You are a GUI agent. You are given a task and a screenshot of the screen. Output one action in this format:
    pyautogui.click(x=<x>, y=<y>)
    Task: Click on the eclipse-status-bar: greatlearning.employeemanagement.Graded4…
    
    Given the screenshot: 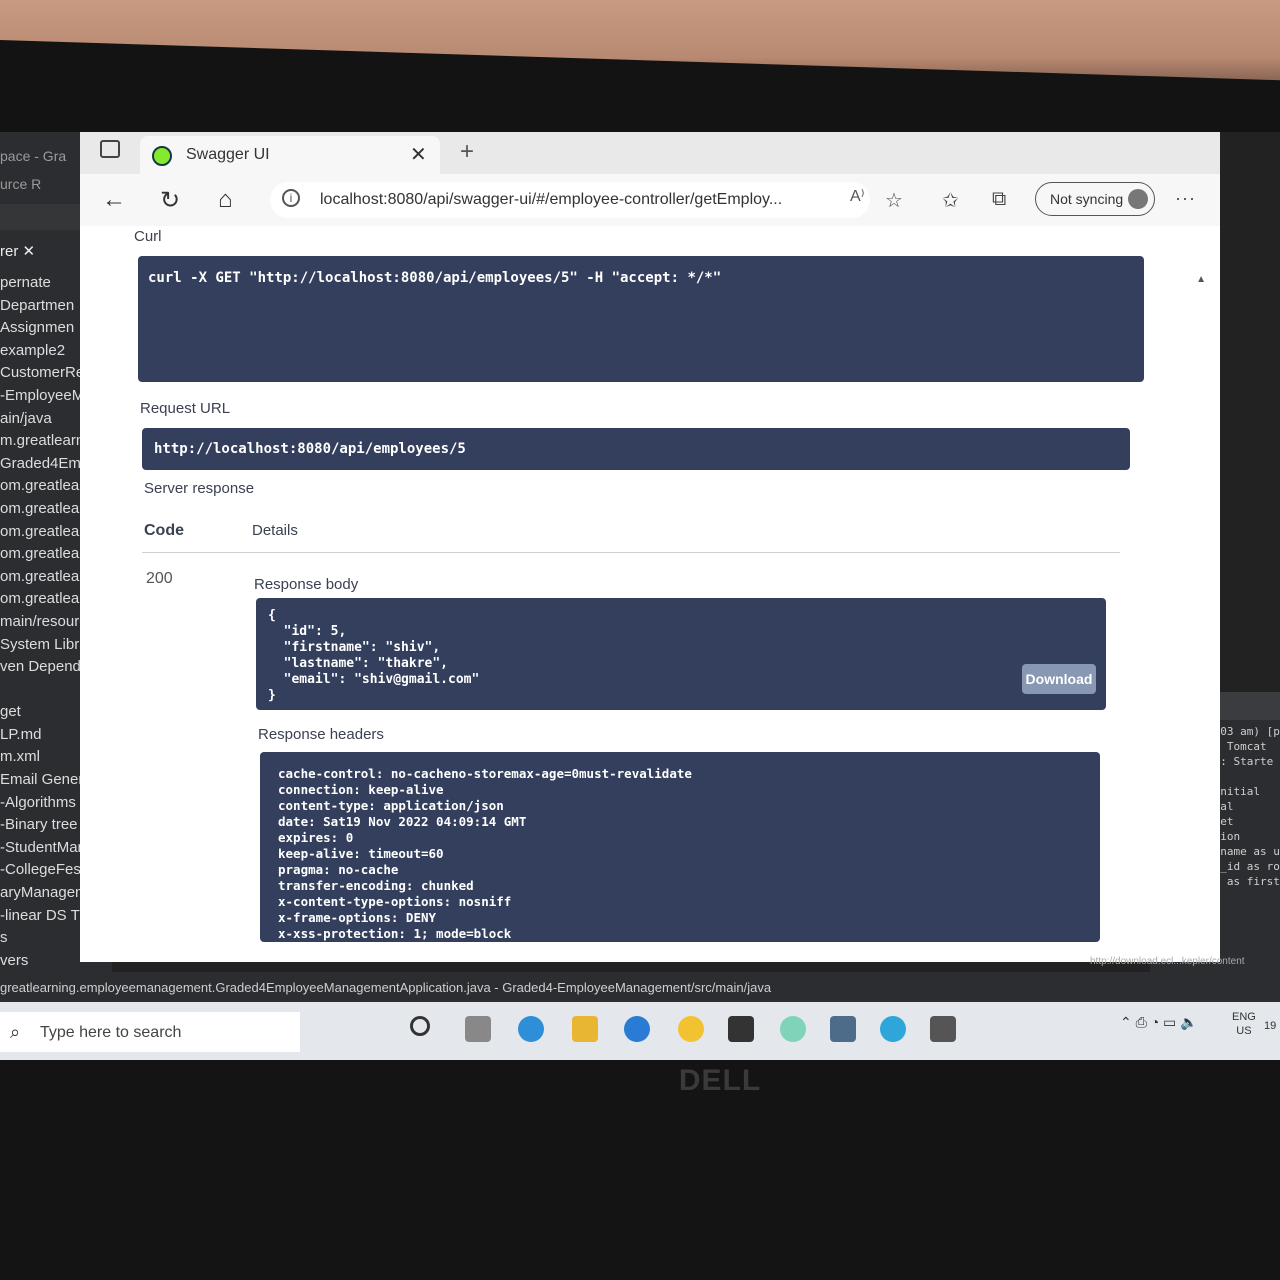 What is the action you would take?
    pyautogui.click(x=640, y=979)
    